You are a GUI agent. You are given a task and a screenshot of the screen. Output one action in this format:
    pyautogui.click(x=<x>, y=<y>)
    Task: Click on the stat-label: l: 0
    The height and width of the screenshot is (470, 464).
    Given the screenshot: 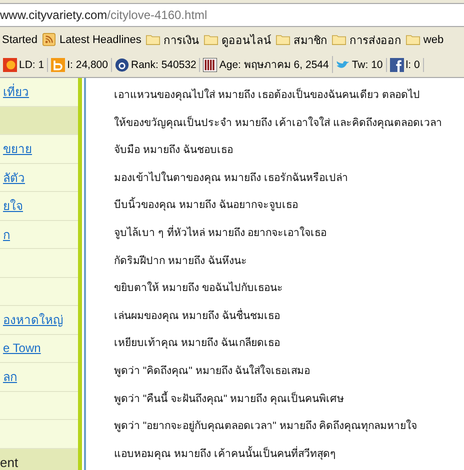 What is the action you would take?
    pyautogui.click(x=413, y=64)
    